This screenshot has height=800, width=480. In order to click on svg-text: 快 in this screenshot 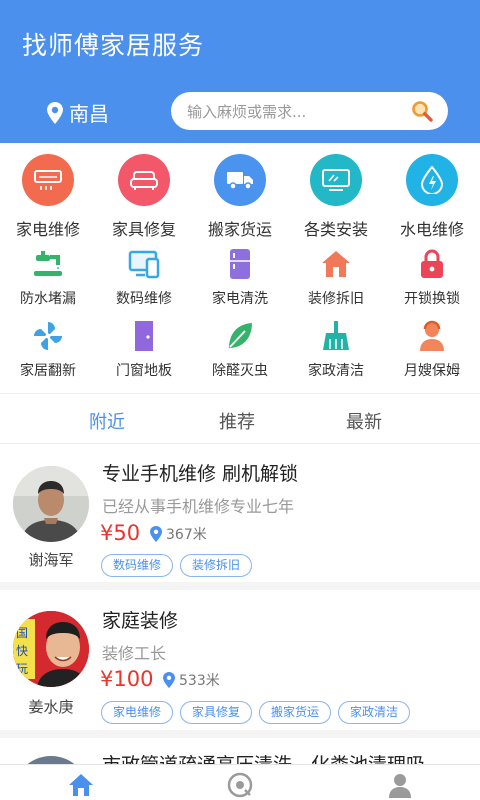, I will do `click(22, 651)`.